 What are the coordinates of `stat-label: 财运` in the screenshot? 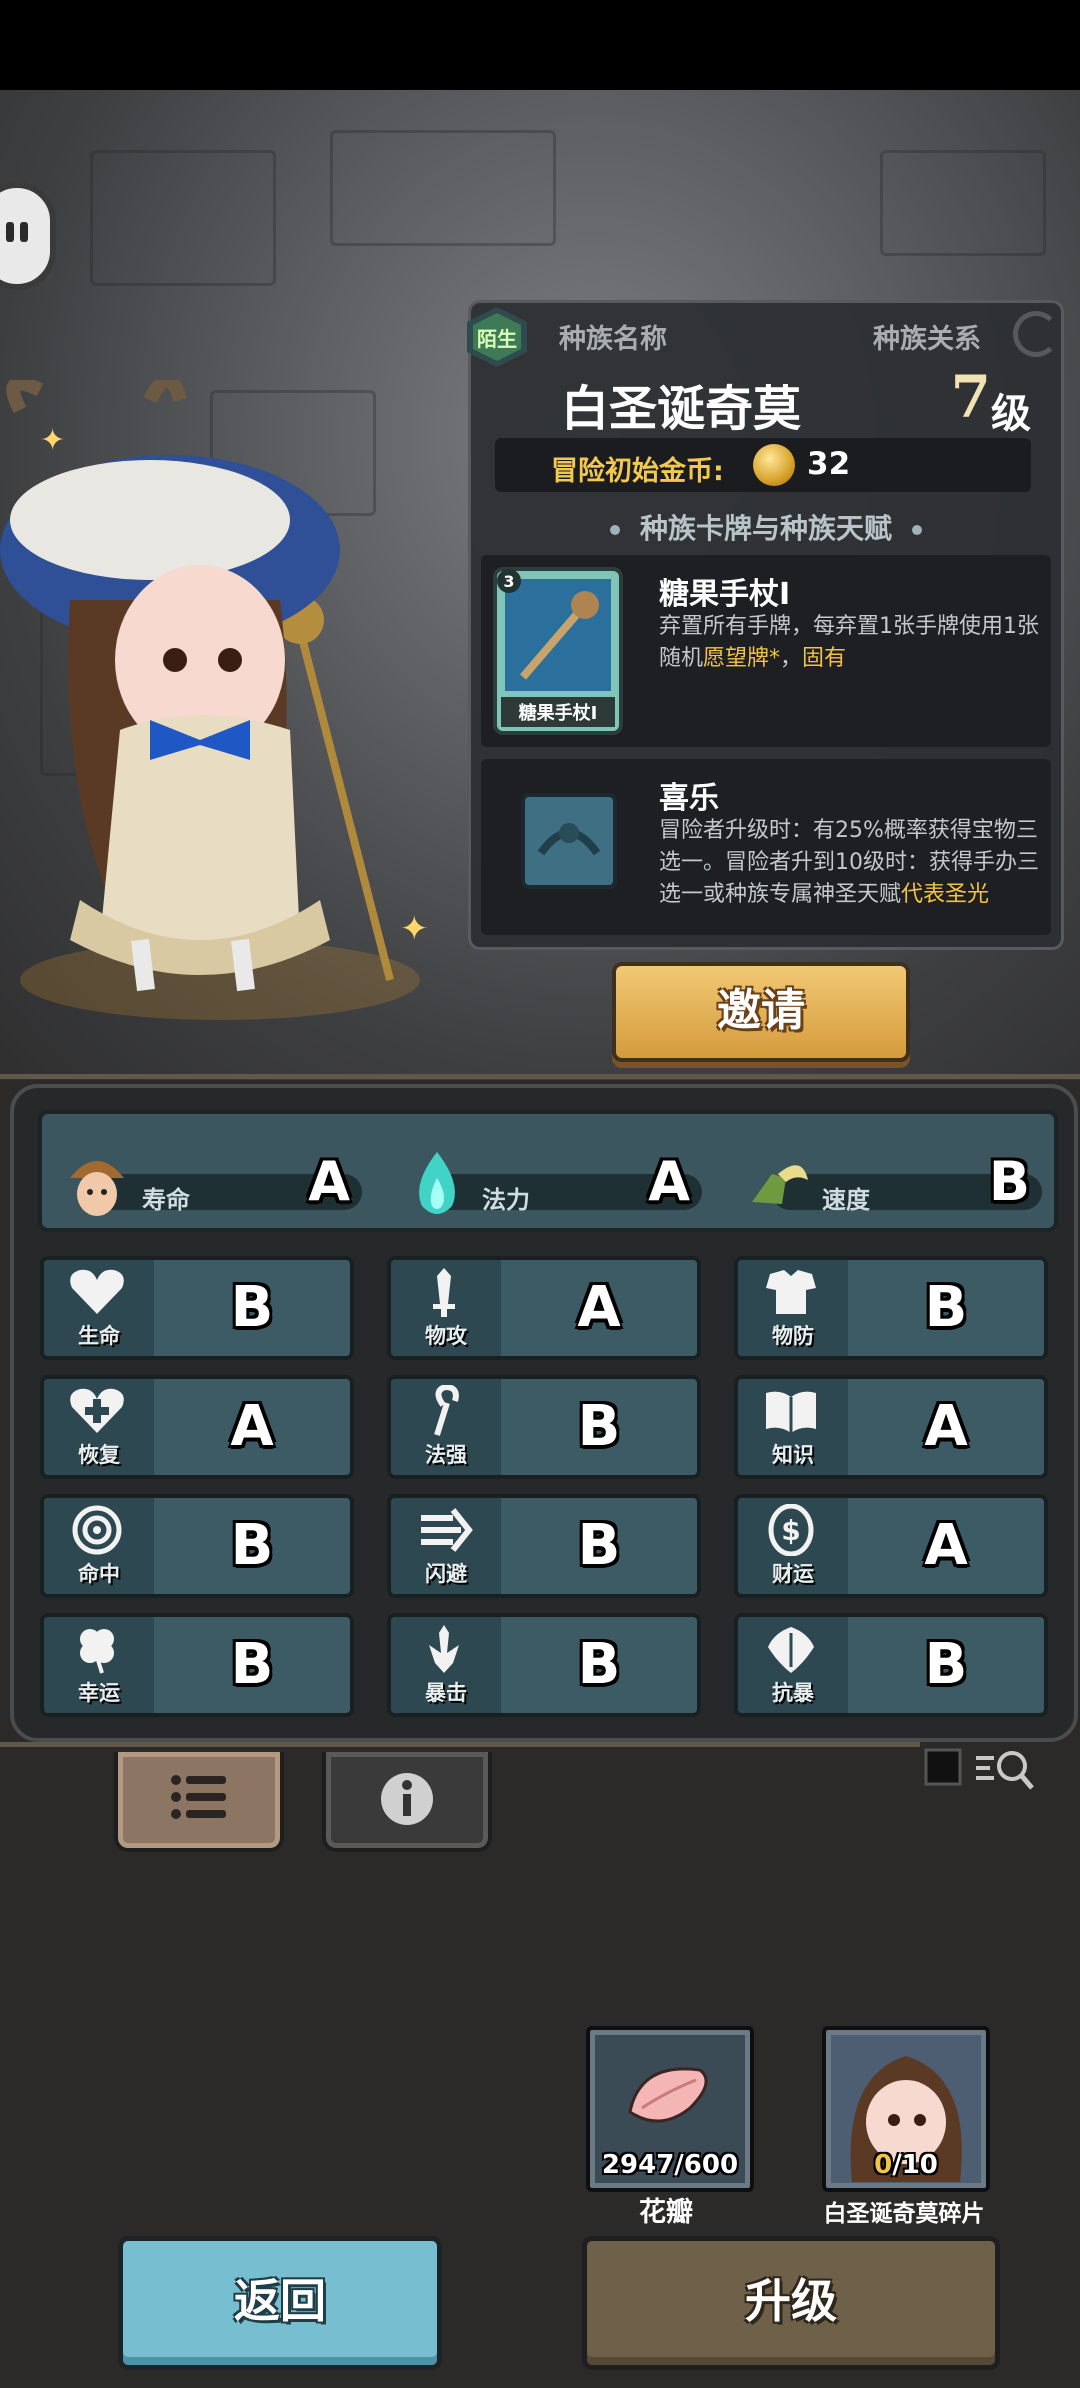 It's located at (793, 1574).